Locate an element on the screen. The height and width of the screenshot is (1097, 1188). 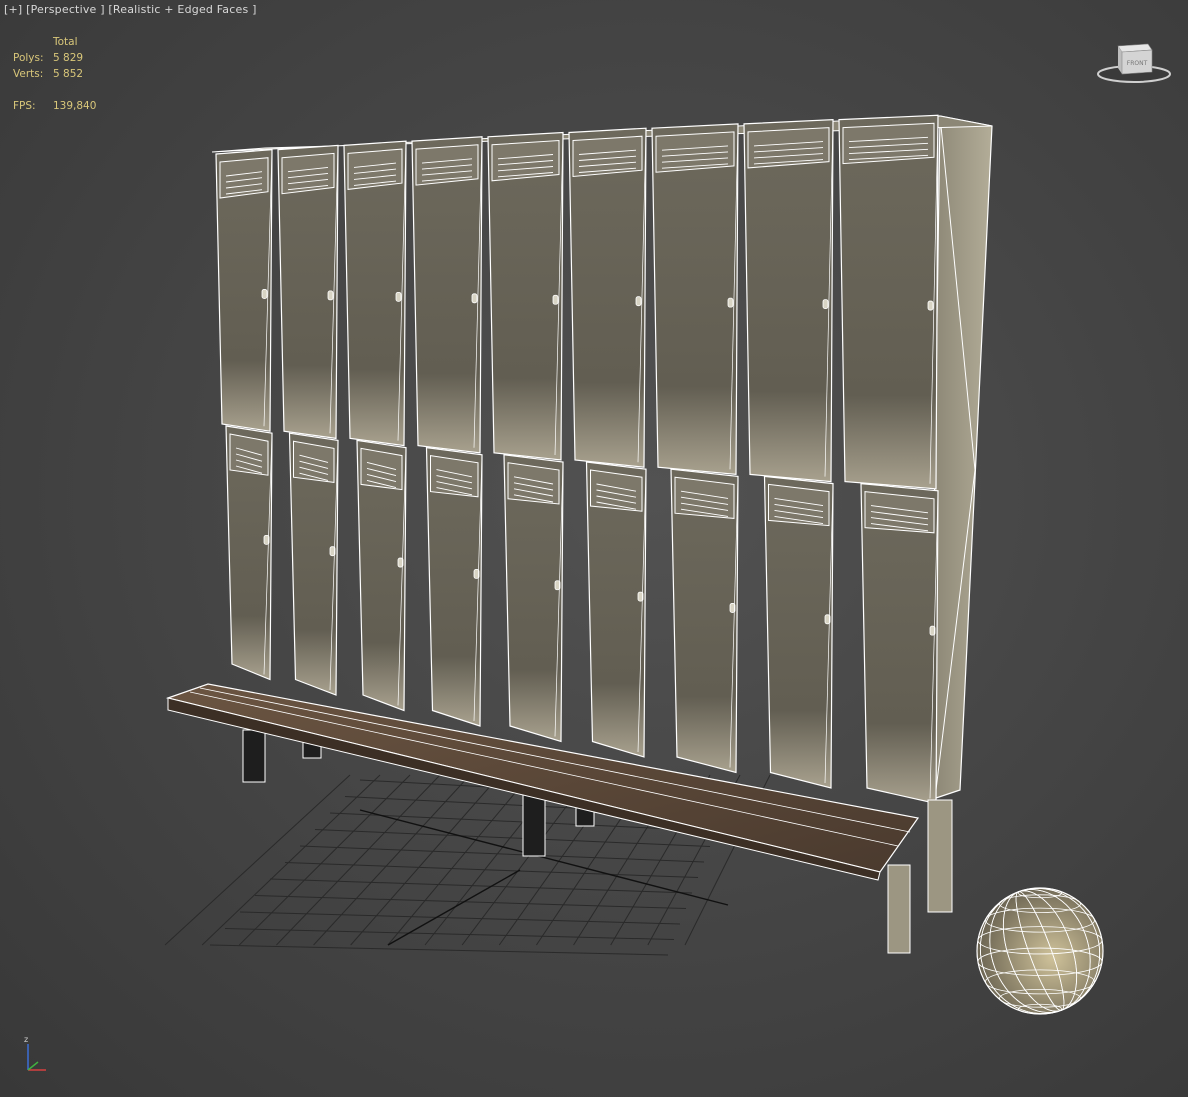
polys-label: Polys: is located at coordinates (28, 58).